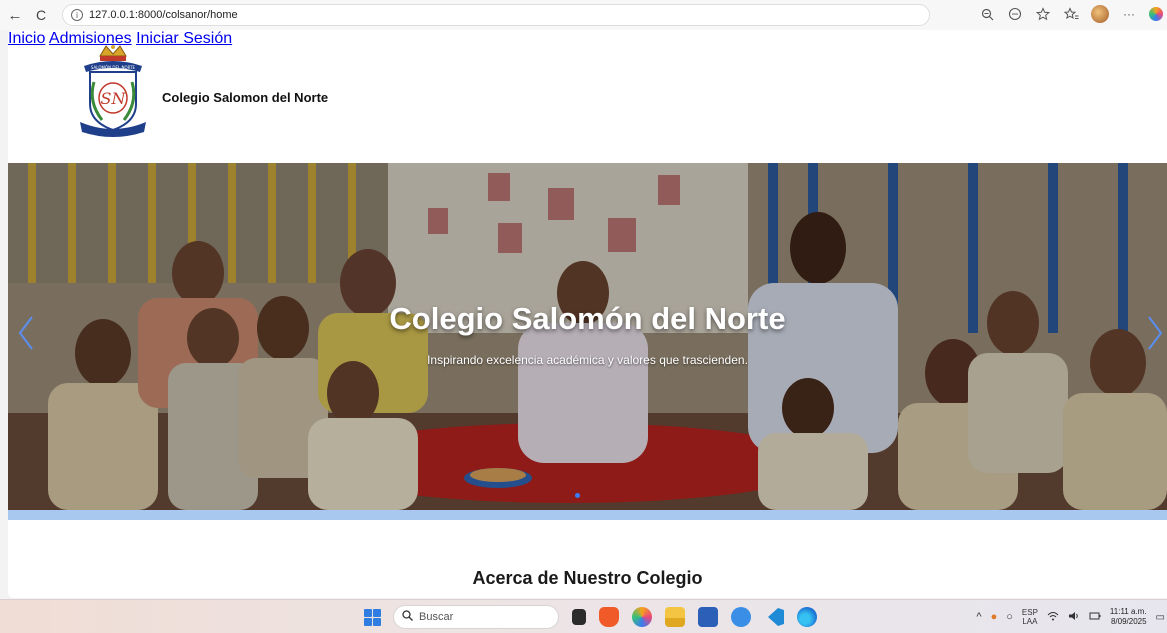  What do you see at coordinates (407, 617) in the screenshot?
I see `search-icon` at bounding box center [407, 617].